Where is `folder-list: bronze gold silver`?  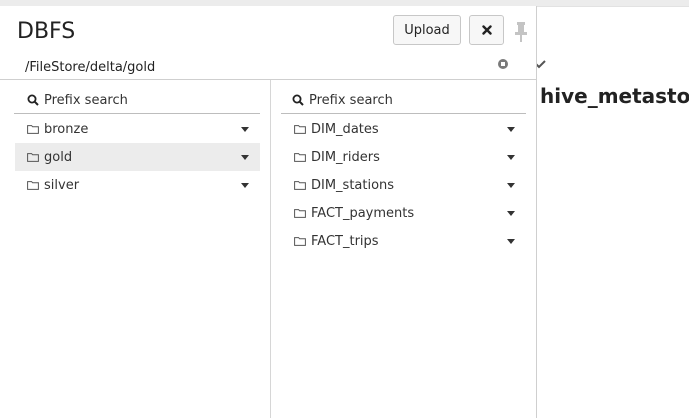
folder-list: bronze gold silver is located at coordinates (137, 157).